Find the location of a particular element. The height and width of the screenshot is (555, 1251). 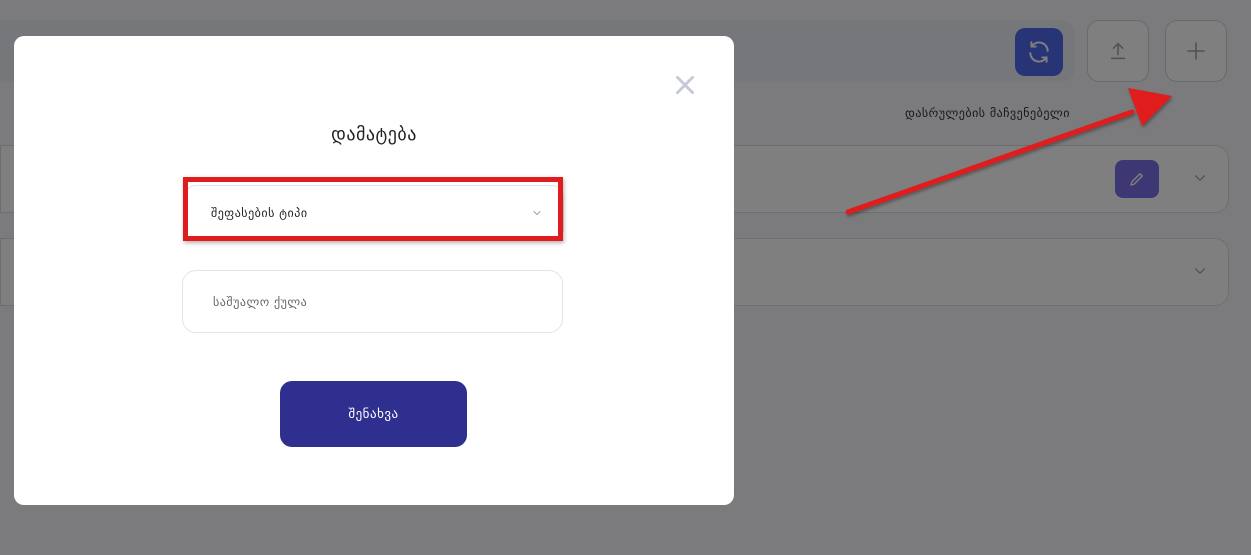

select-value: შეფასების ტიპი is located at coordinates (259, 213).